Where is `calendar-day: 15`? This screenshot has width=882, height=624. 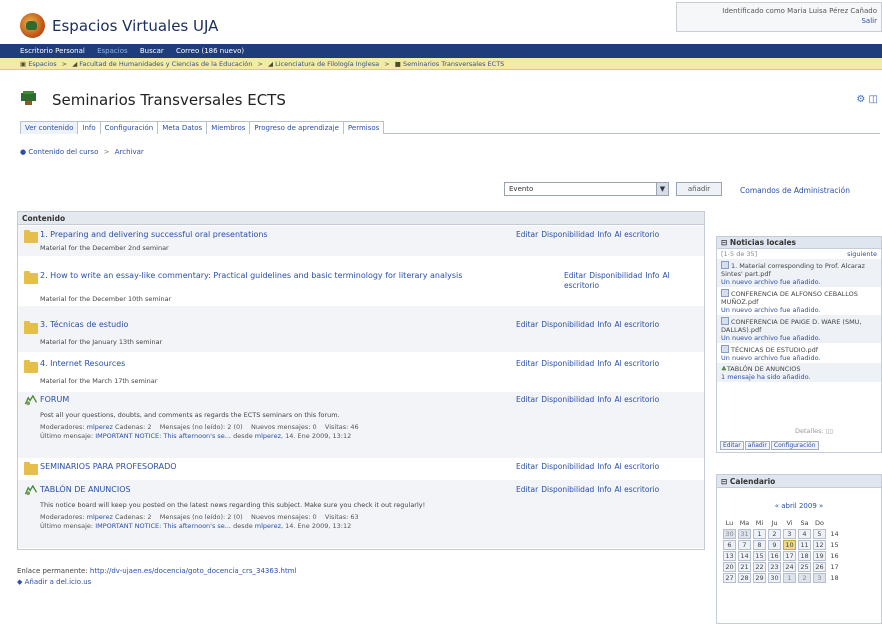
calendar-day: 15 is located at coordinates (759, 556).